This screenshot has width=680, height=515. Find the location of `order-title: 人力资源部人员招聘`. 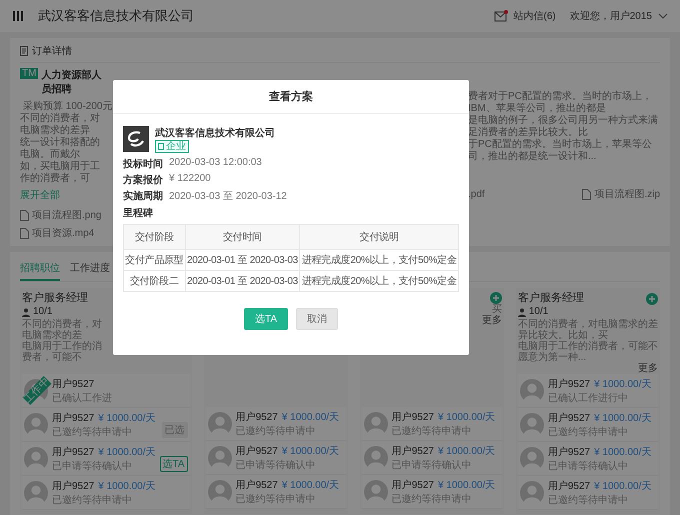

order-title: 人力资源部人员招聘 is located at coordinates (71, 82).